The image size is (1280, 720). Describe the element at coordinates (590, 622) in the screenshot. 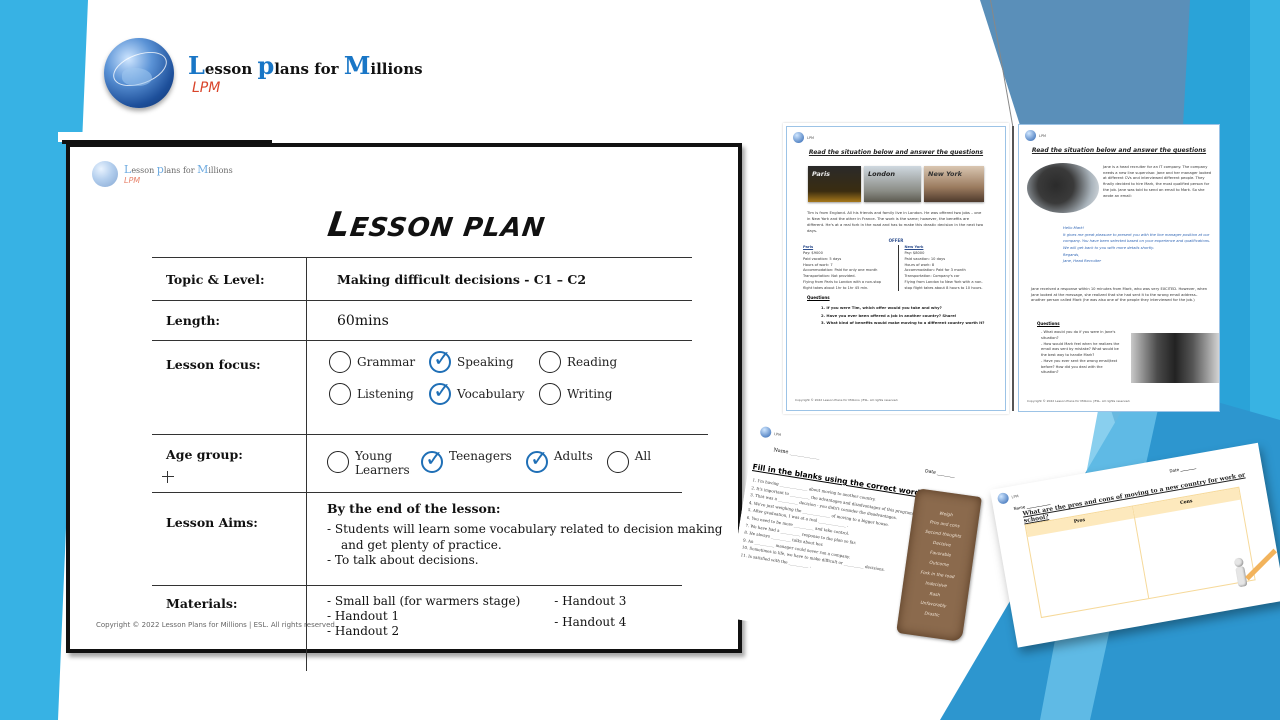

I see `material-item: Handout 4` at that location.